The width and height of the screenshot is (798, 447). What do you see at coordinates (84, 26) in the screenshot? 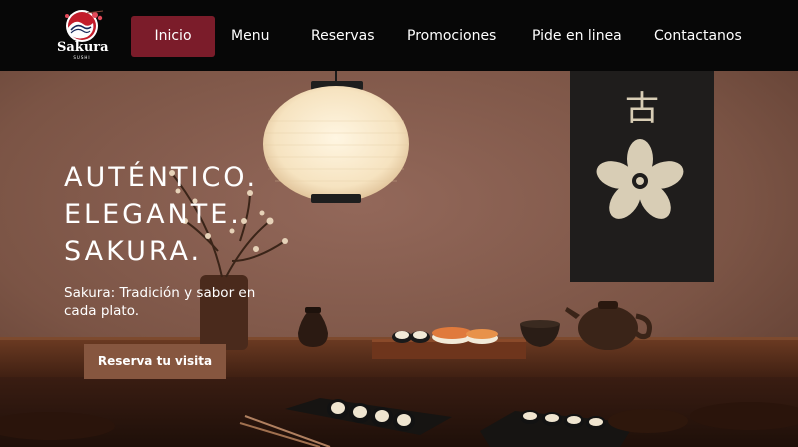
I see `wave-emblem-icon` at bounding box center [84, 26].